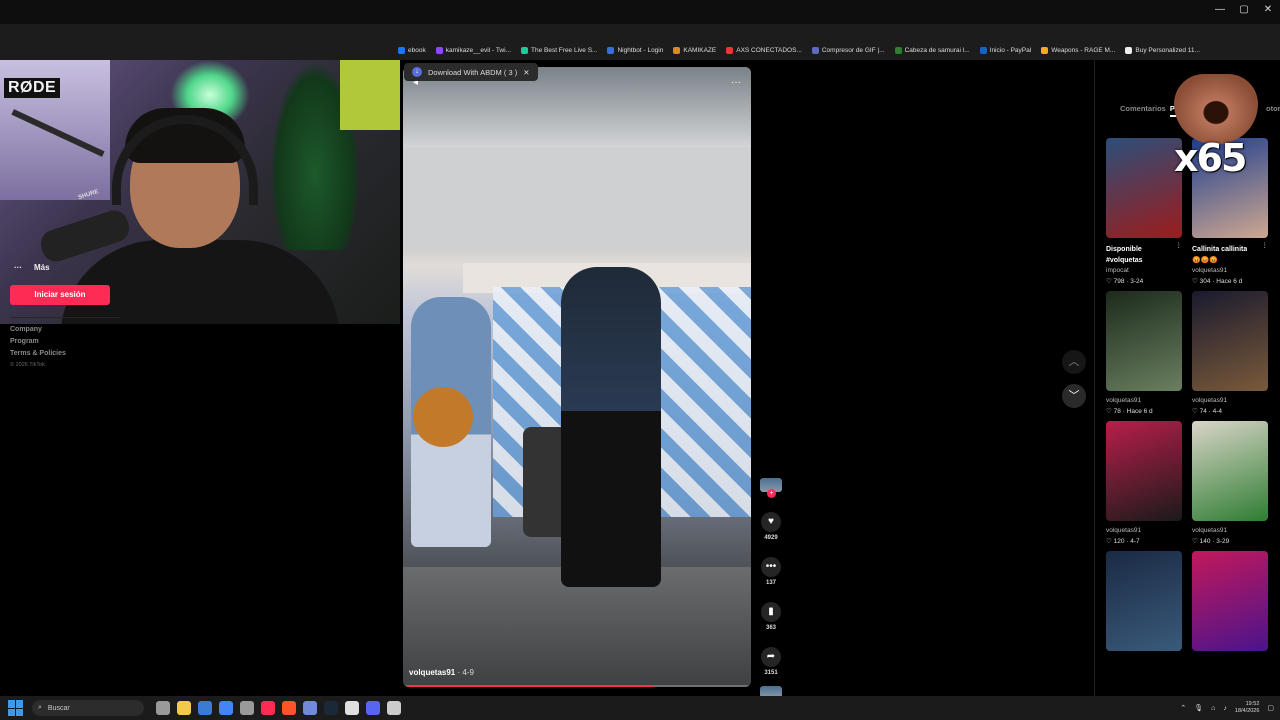  I want to click on video-card-date: Hace 6 d, so click(1229, 281).